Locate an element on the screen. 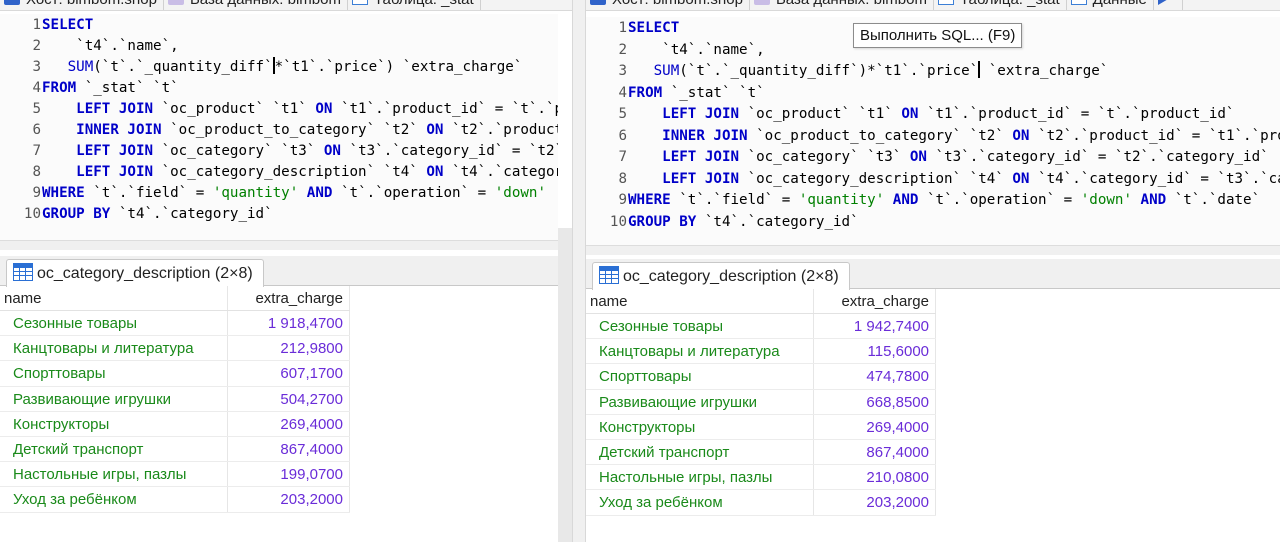  cell-extra-charge: 1 918,4700 is located at coordinates (289, 323).